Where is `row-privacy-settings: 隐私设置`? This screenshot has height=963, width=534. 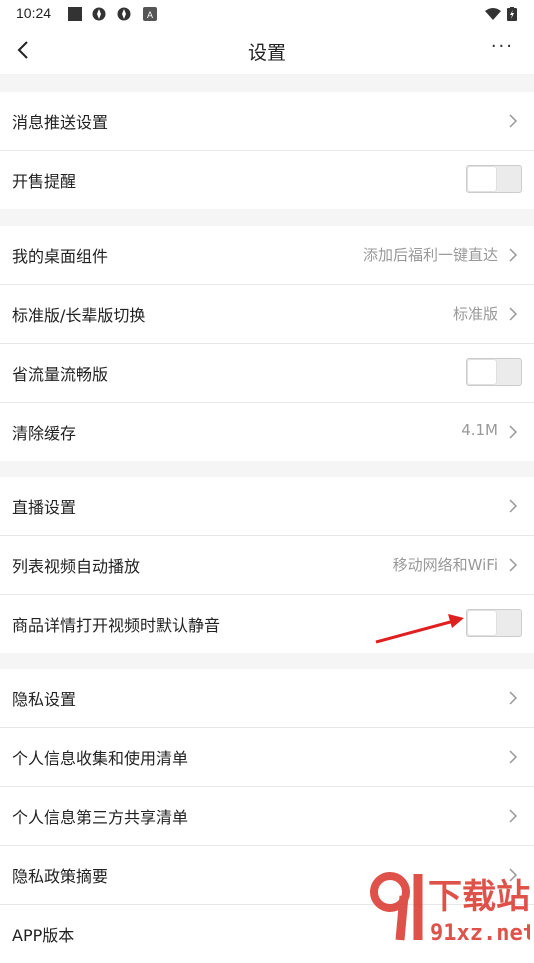
row-privacy-settings: 隐私设置 is located at coordinates (267, 698).